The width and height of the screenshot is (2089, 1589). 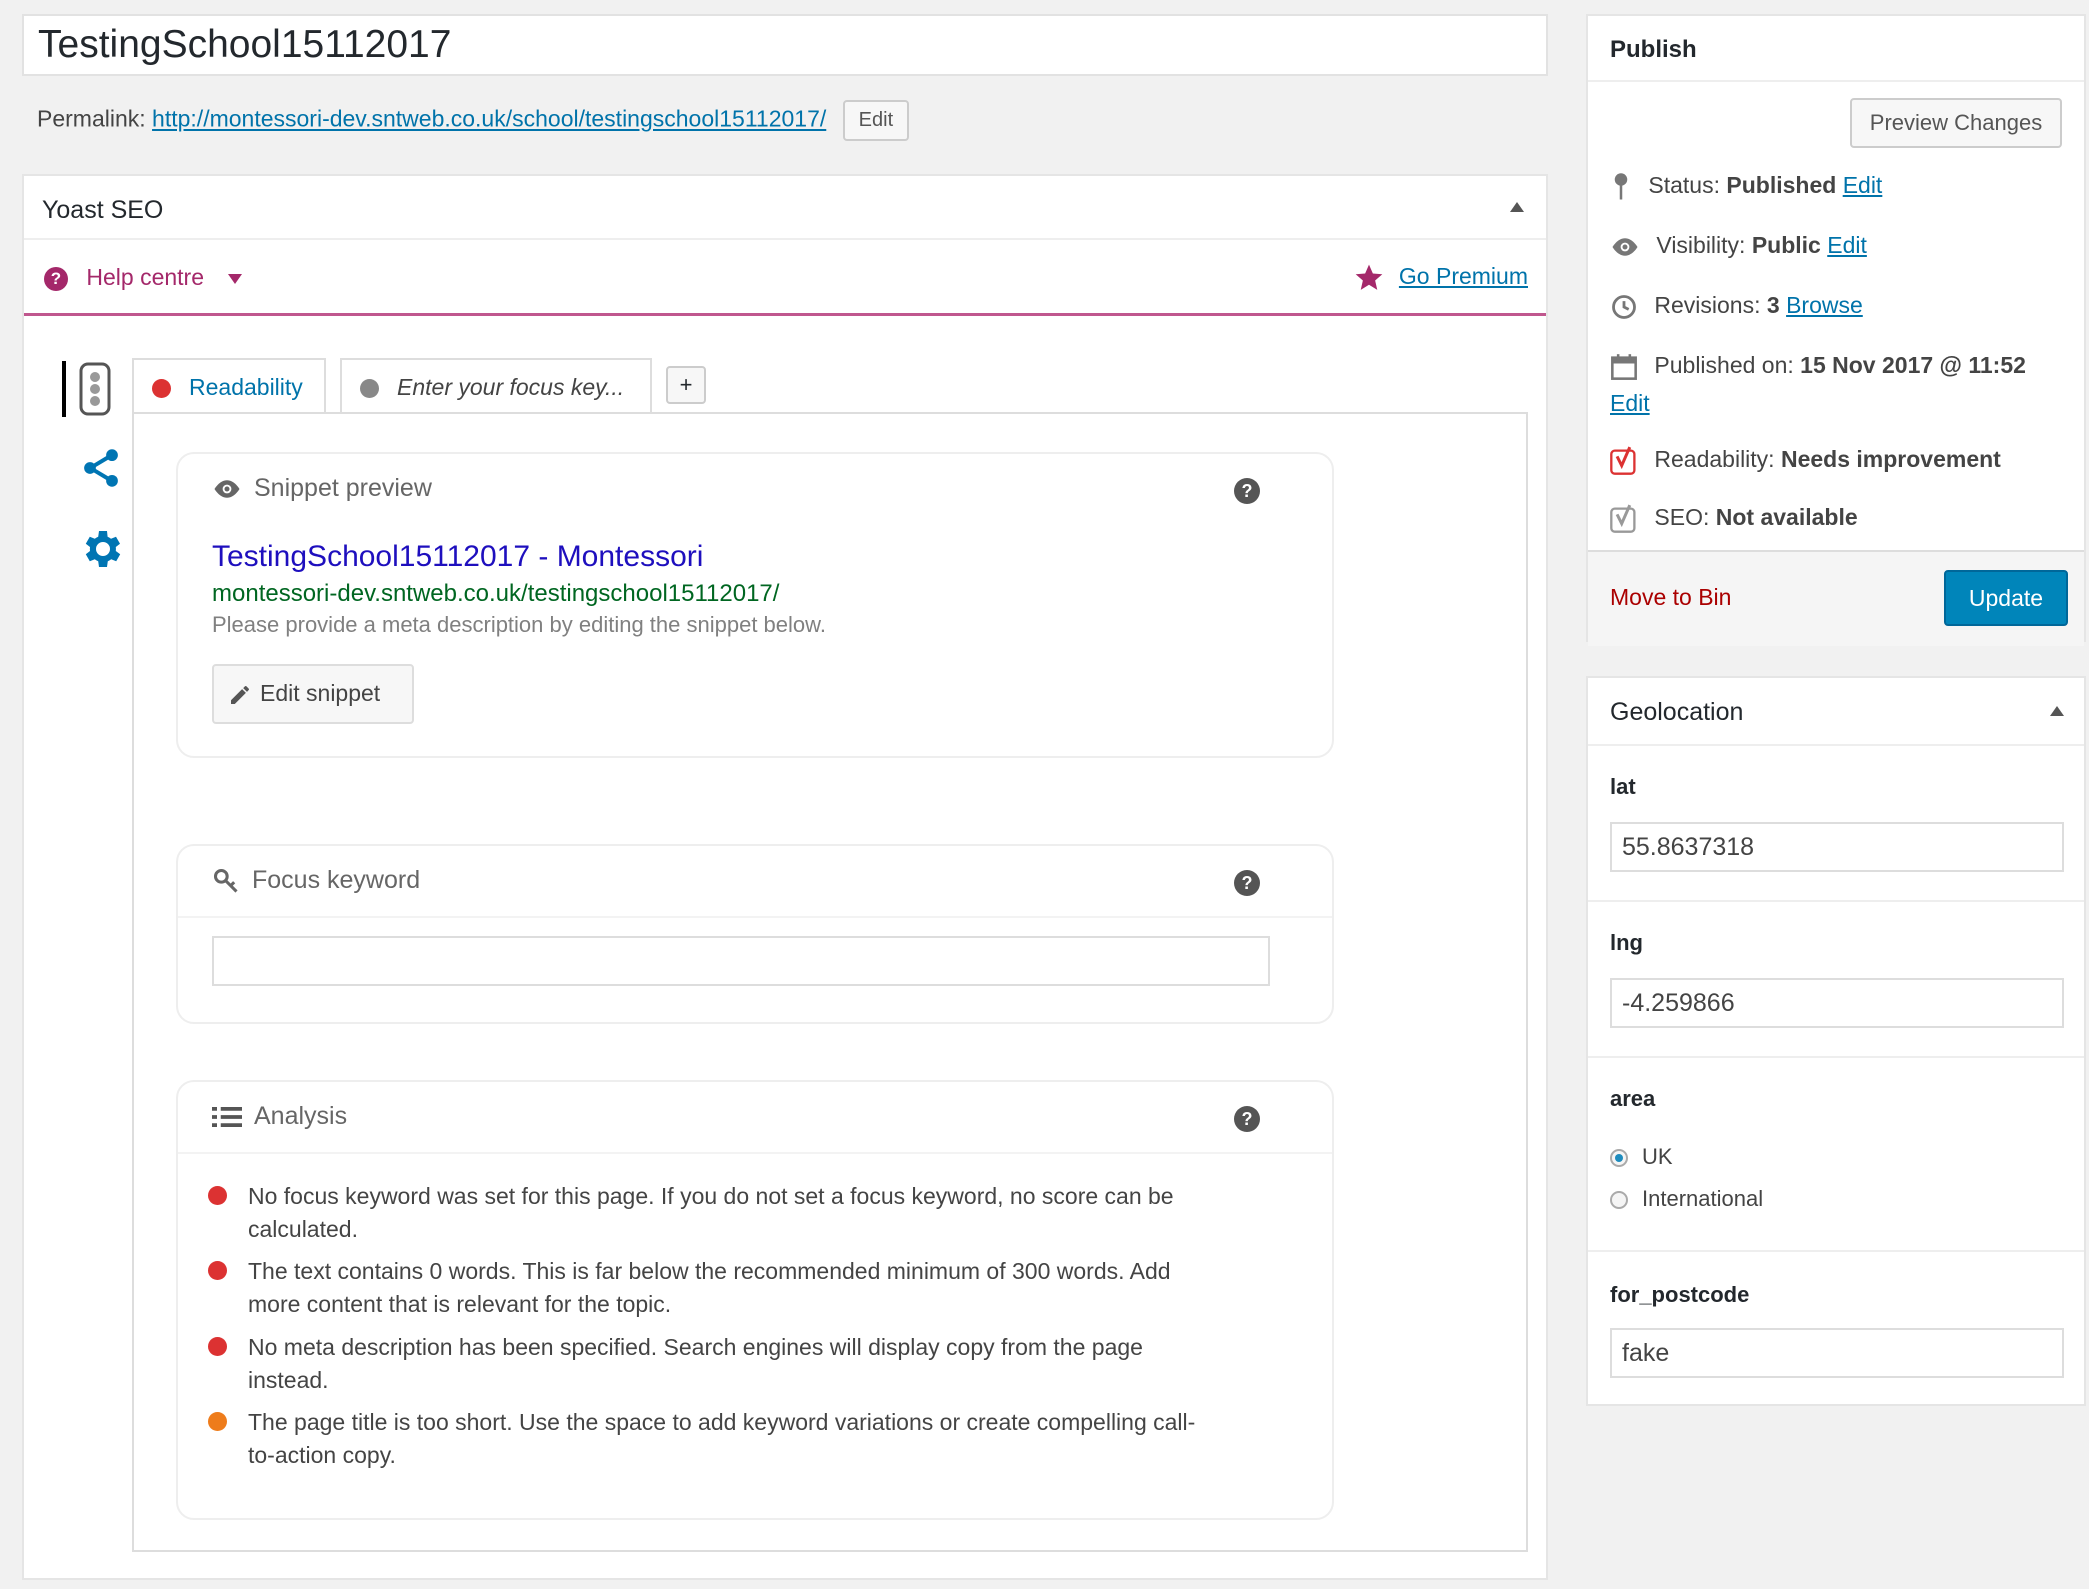 I want to click on area-option-label: UK, so click(x=1657, y=1156).